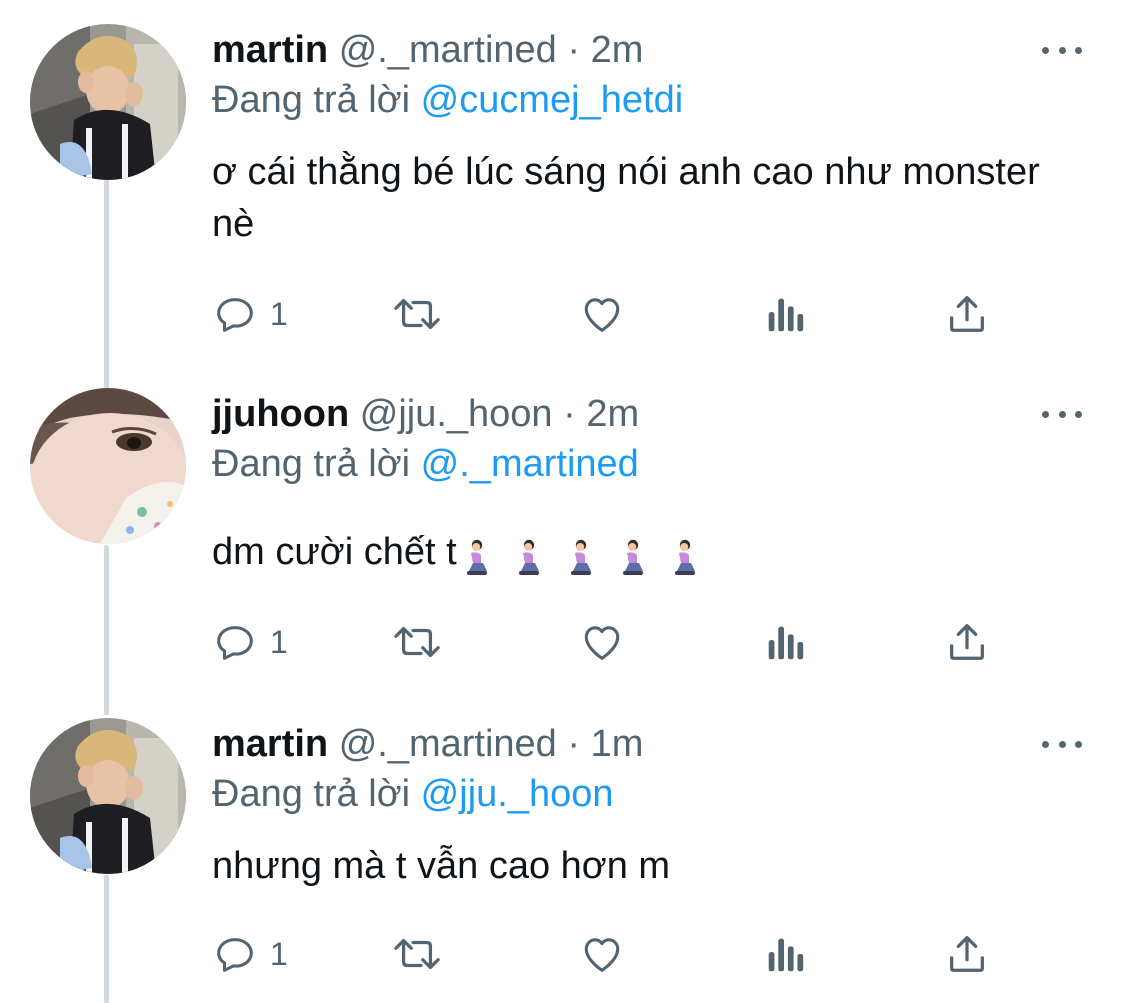  I want to click on emoji-group, so click(591, 556).